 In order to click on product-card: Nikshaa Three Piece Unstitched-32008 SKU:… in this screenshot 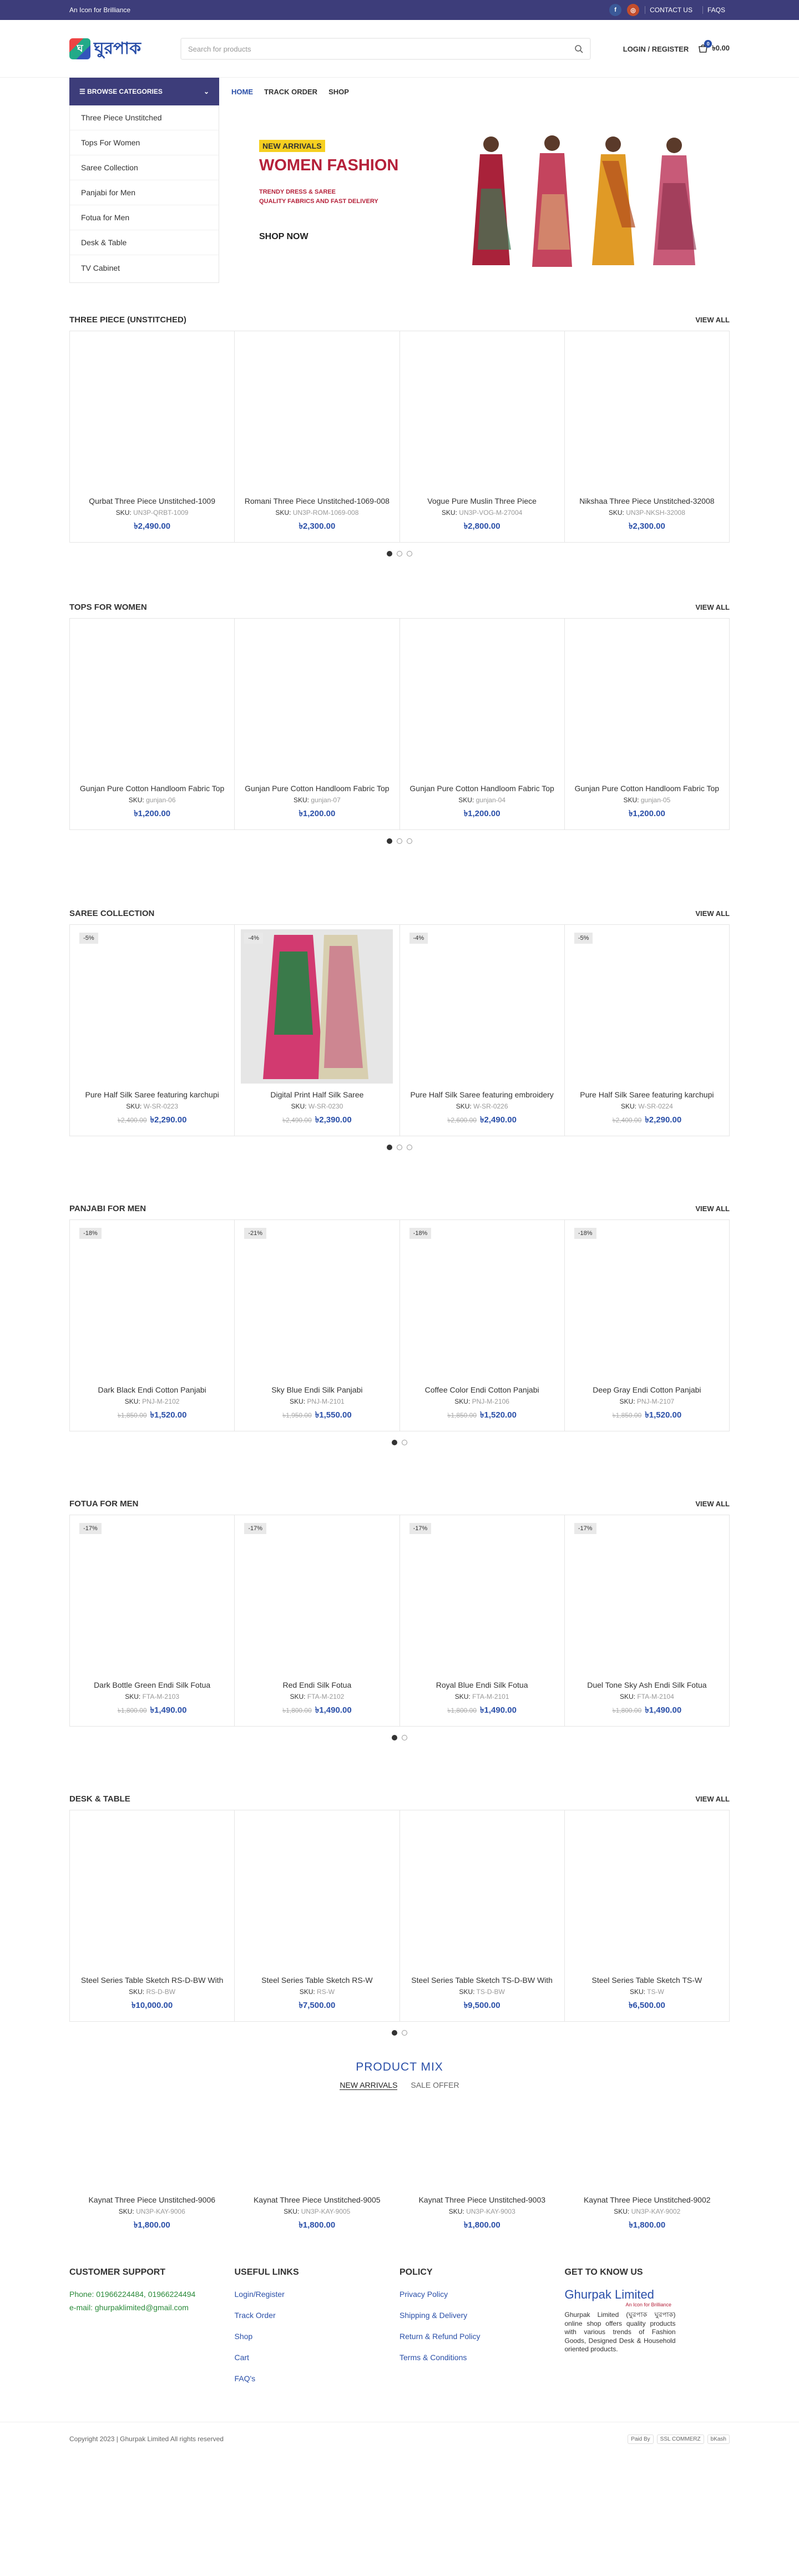, I will do `click(647, 436)`.